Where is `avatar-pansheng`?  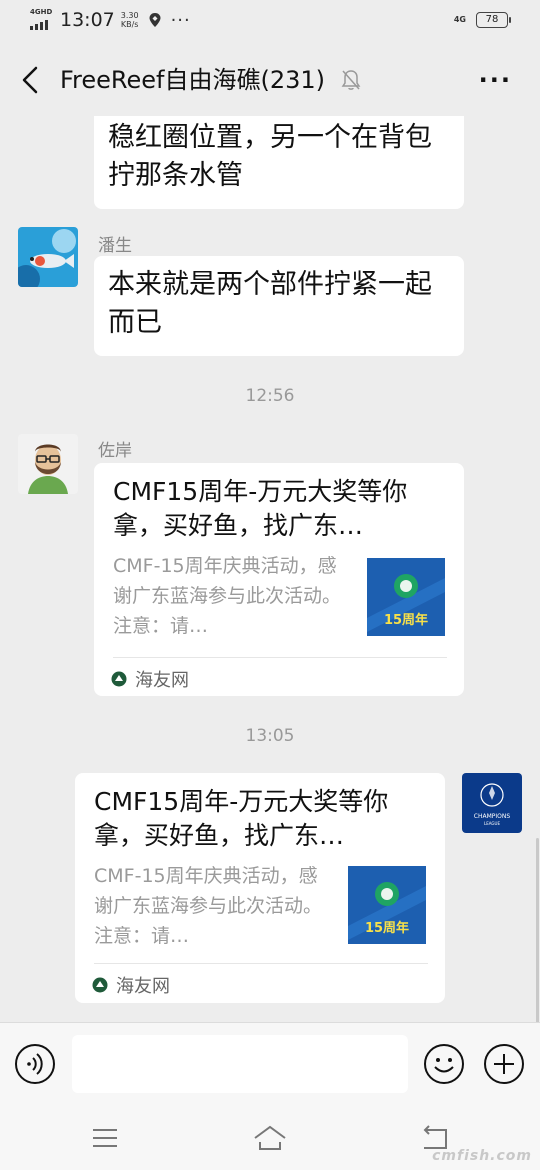
avatar-pansheng is located at coordinates (48, 257).